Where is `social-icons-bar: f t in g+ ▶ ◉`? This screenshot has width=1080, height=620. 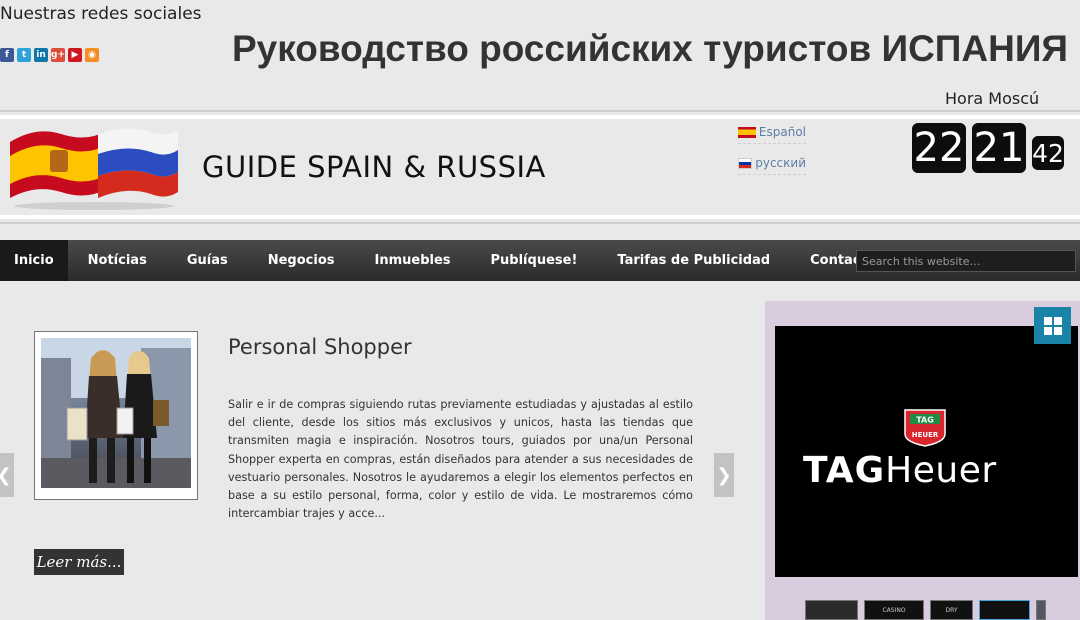 social-icons-bar: f t in g+ ▶ ◉ is located at coordinates (49, 55).